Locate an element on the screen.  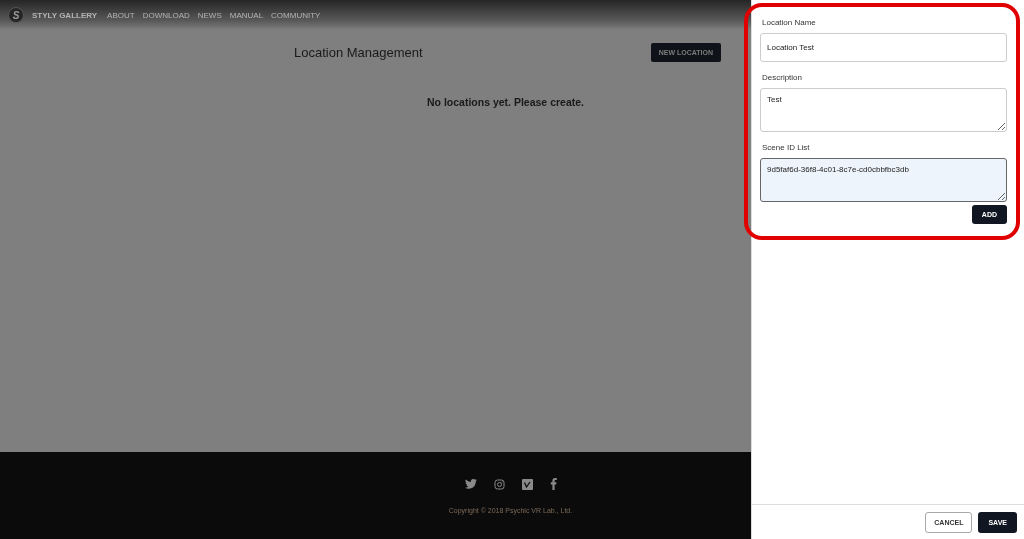
nav-link: COMMUNITY is located at coordinates (296, 15).